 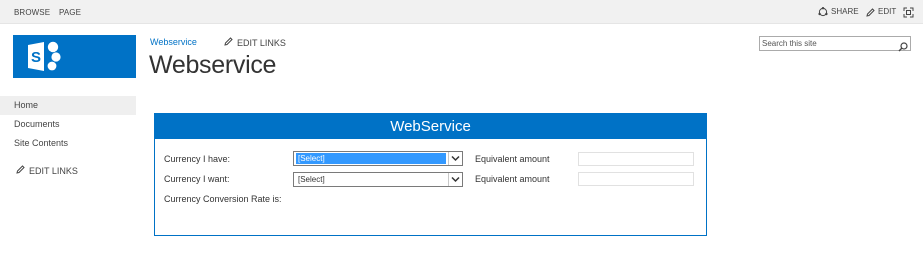 I want to click on edit-links-nav-button: EDIT LINKS, so click(x=68, y=171).